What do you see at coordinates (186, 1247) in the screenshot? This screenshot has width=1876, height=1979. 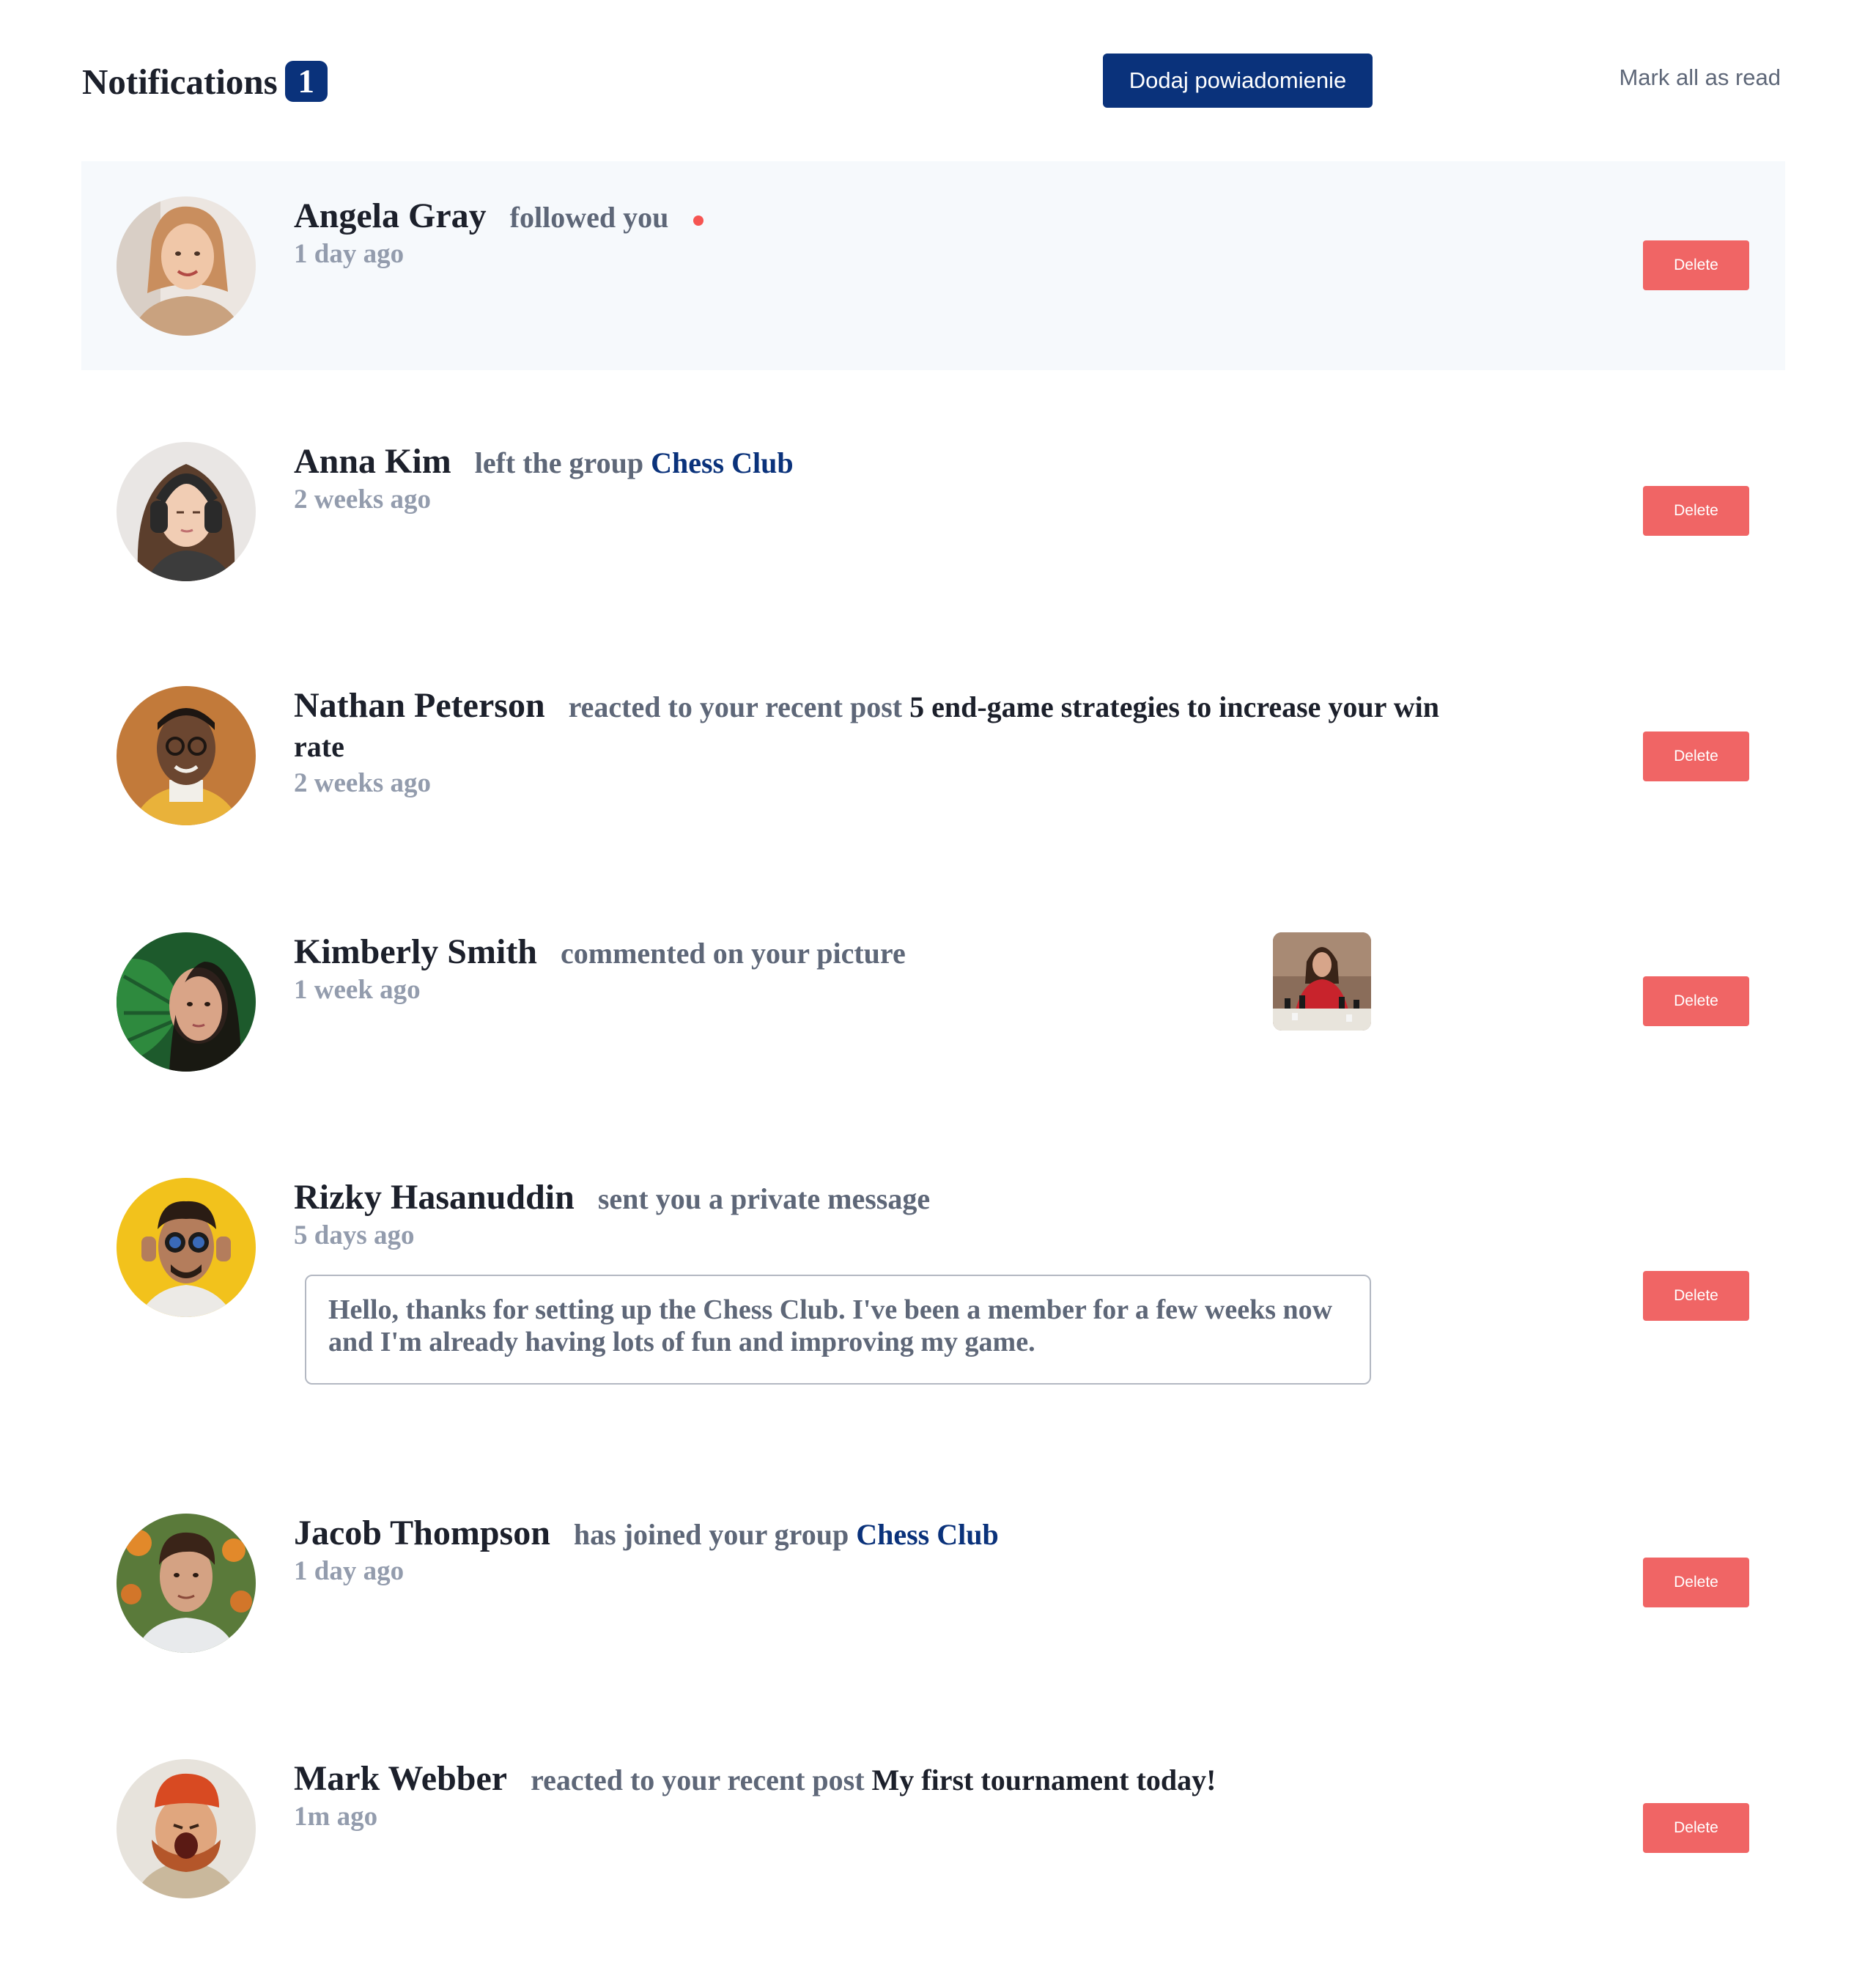 I see `avatar-rizky-hasanuddin` at bounding box center [186, 1247].